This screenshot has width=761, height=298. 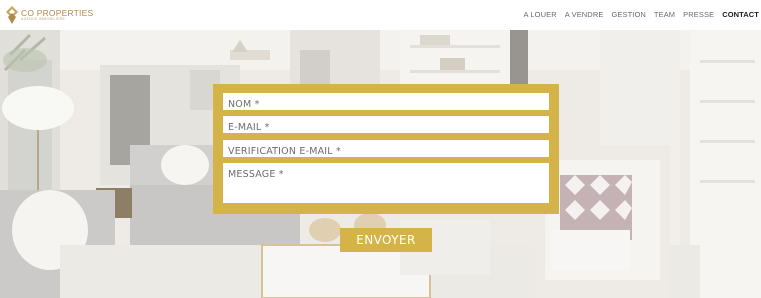 What do you see at coordinates (284, 151) in the screenshot?
I see `email-verification-placeholder: VERIFICATION E-MAIL *` at bounding box center [284, 151].